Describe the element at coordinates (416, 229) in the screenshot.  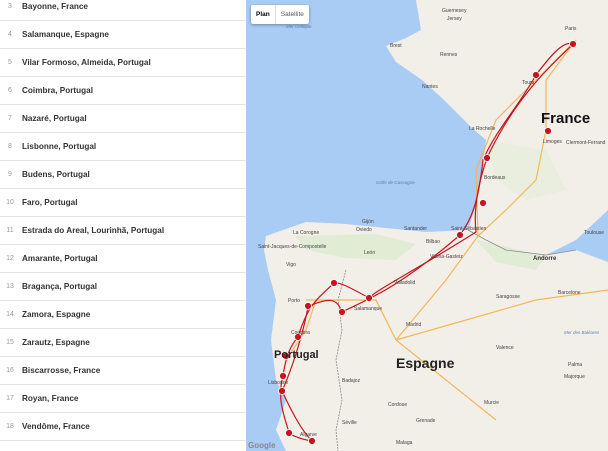
I see `place-label: Santander` at that location.